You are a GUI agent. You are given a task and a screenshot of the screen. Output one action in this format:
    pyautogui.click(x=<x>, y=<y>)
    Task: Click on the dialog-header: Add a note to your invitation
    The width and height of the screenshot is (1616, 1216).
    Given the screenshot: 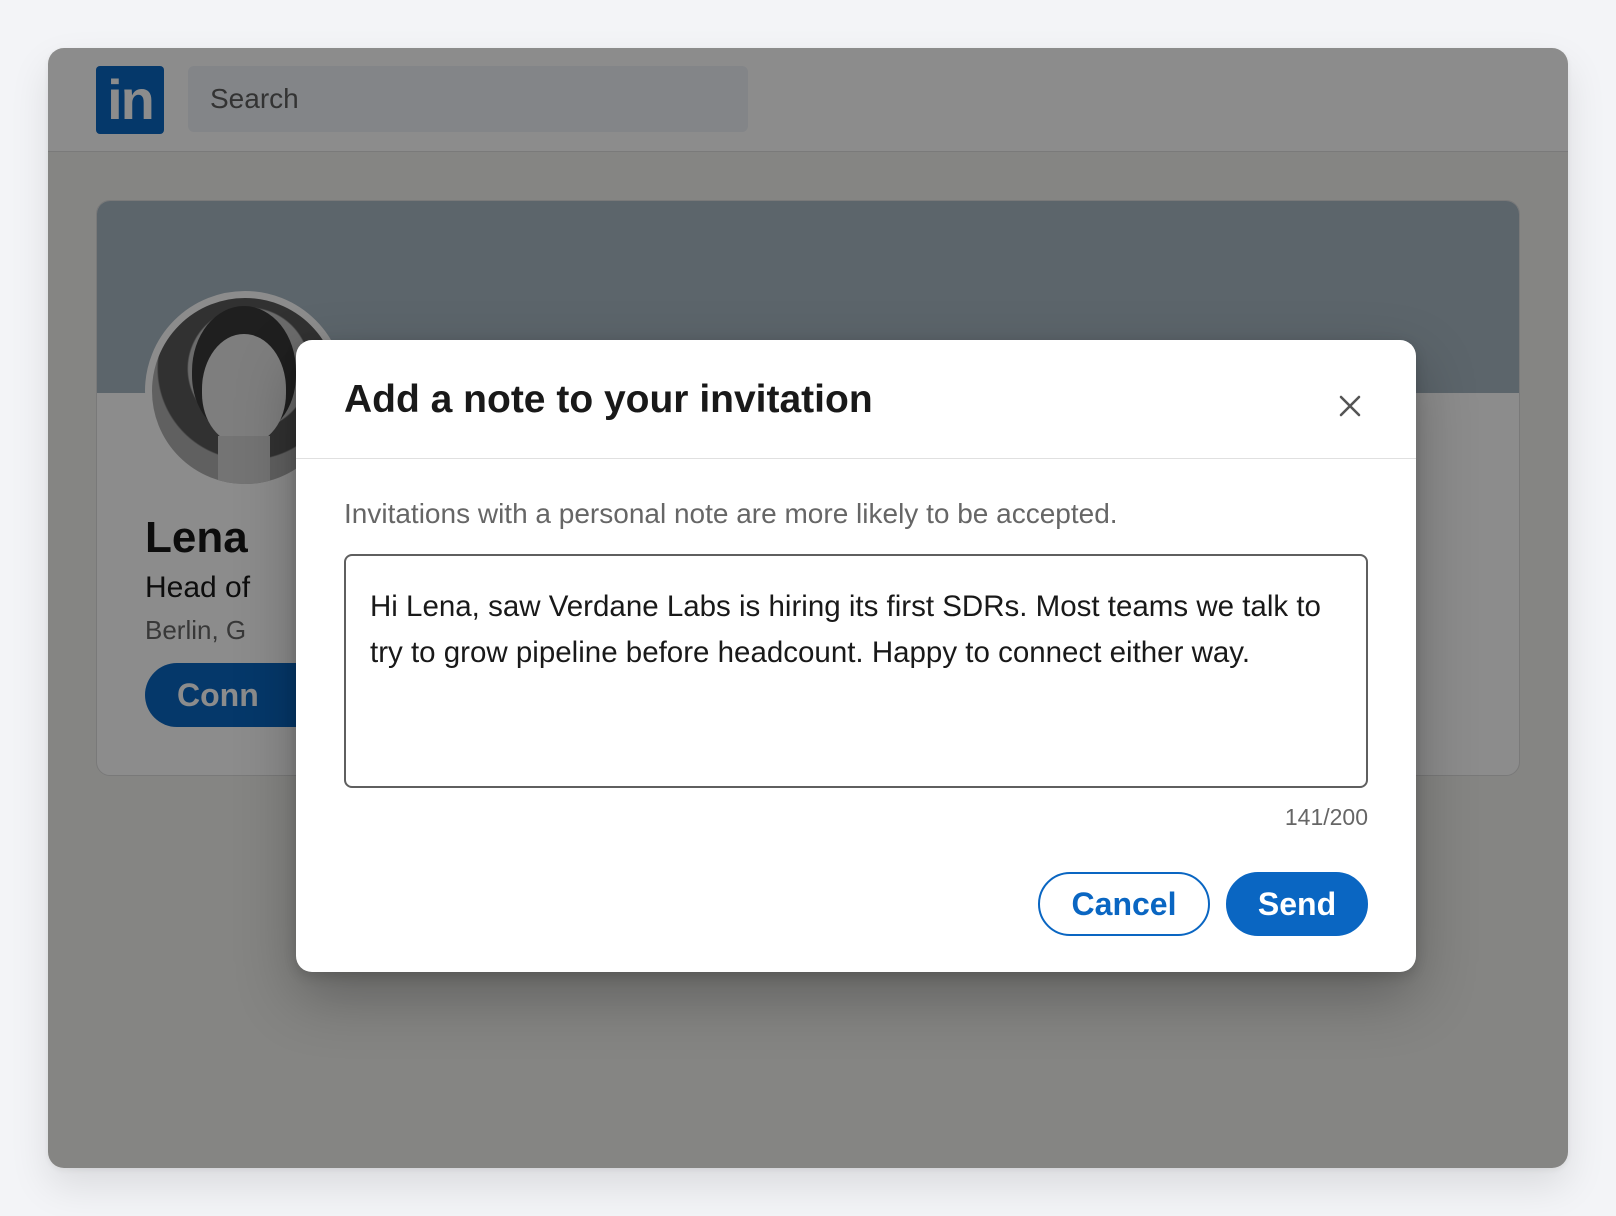 What is the action you would take?
    pyautogui.click(x=856, y=399)
    